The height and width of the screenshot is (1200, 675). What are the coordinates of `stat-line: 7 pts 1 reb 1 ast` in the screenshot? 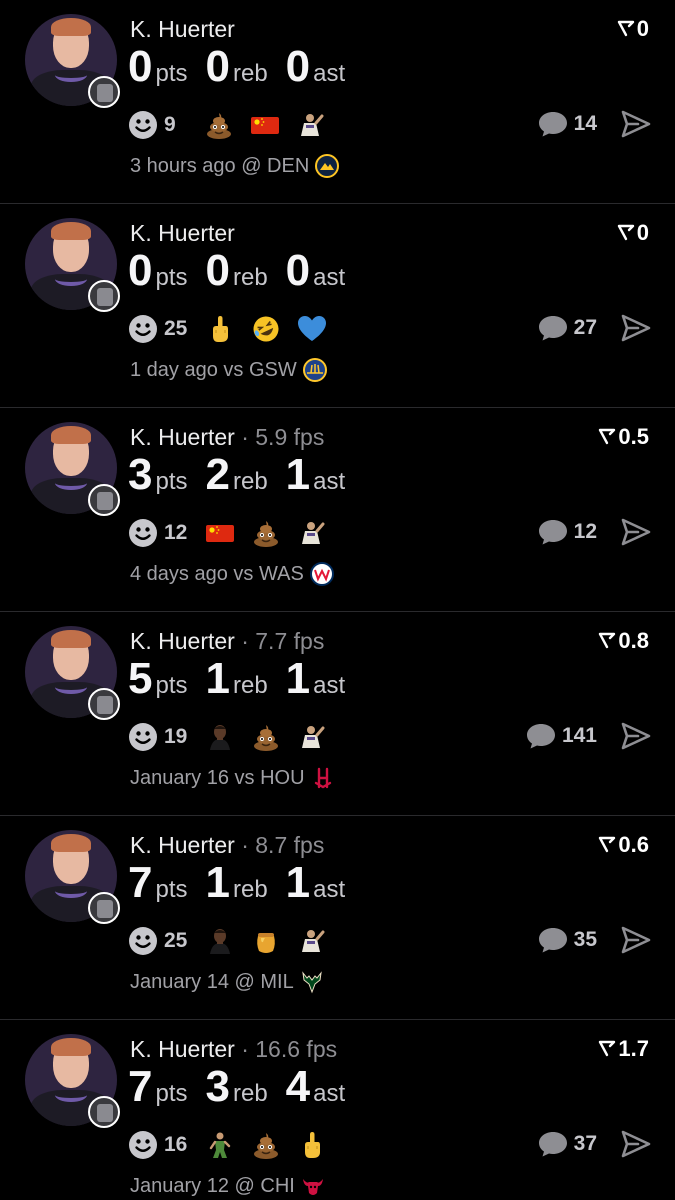 It's located at (245, 883).